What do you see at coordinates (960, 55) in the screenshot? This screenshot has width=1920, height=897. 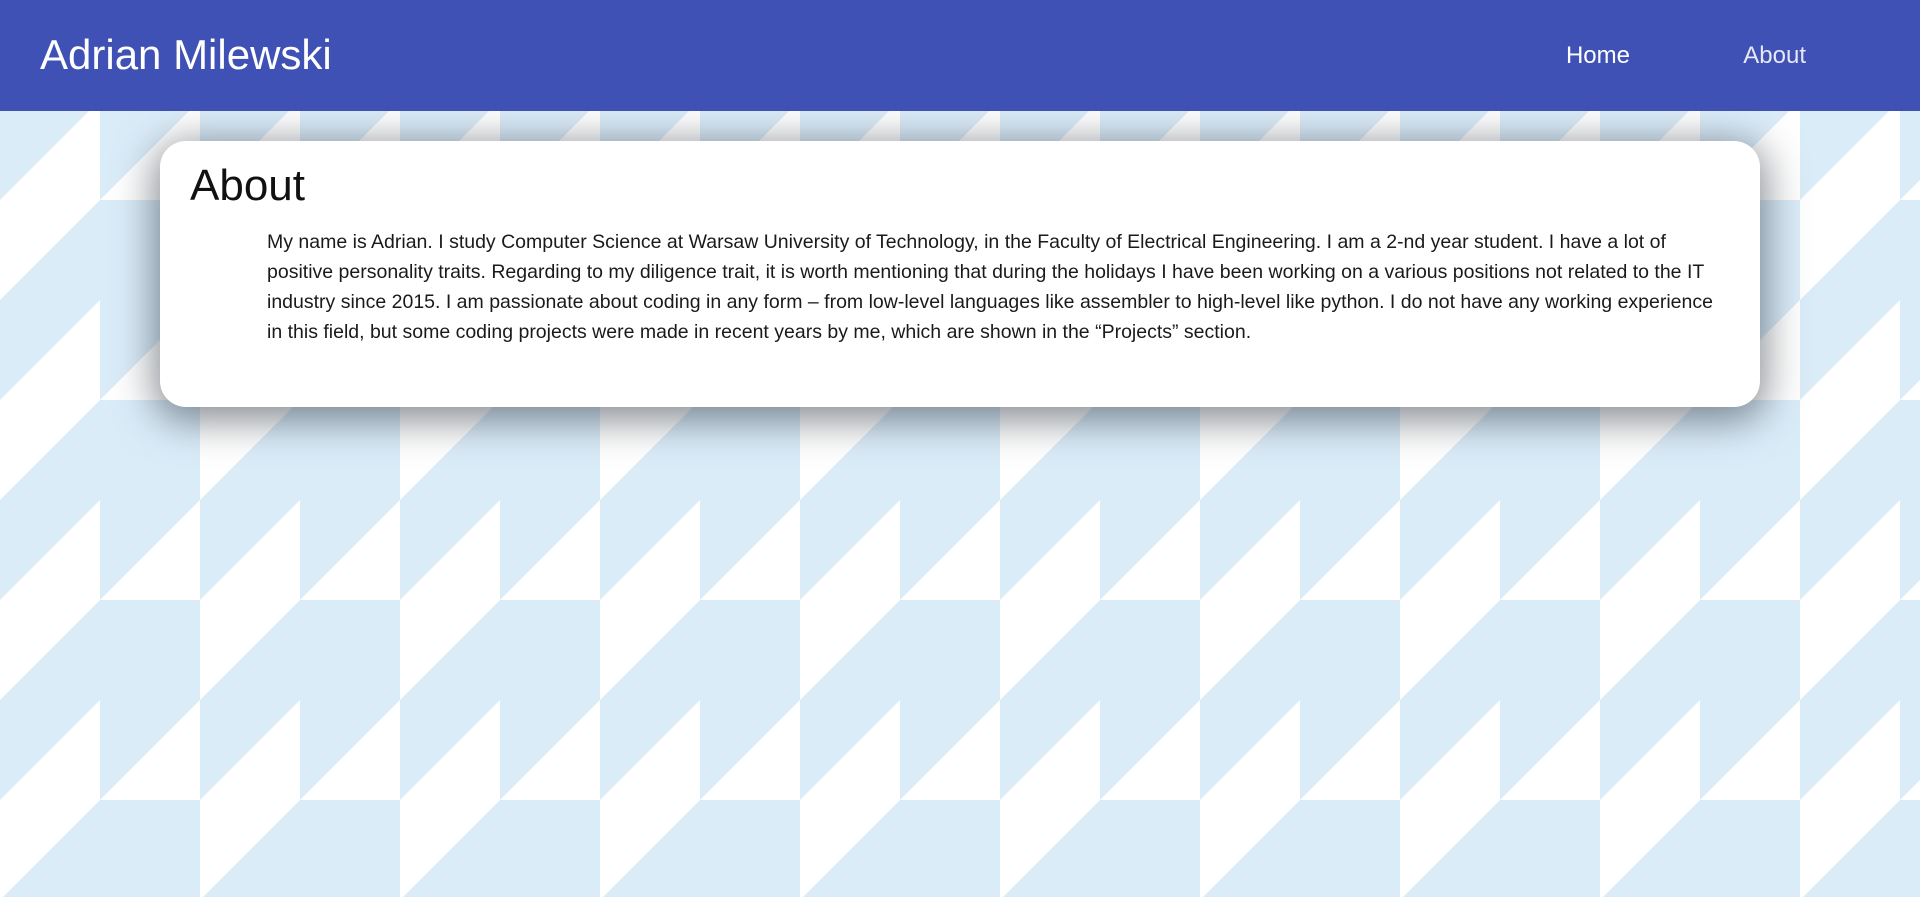 I see `site-header: Adrian Milewski Home About` at bounding box center [960, 55].